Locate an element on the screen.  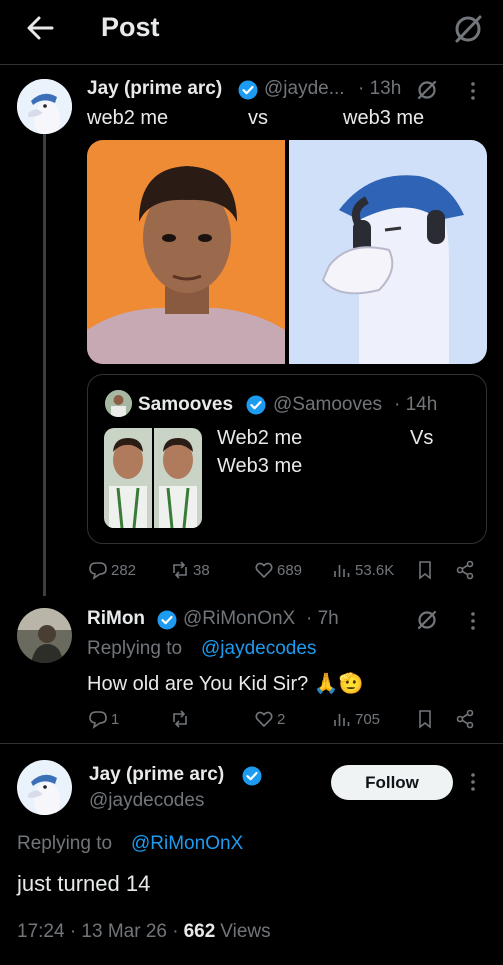
repost-count: 38 is located at coordinates (201, 570).